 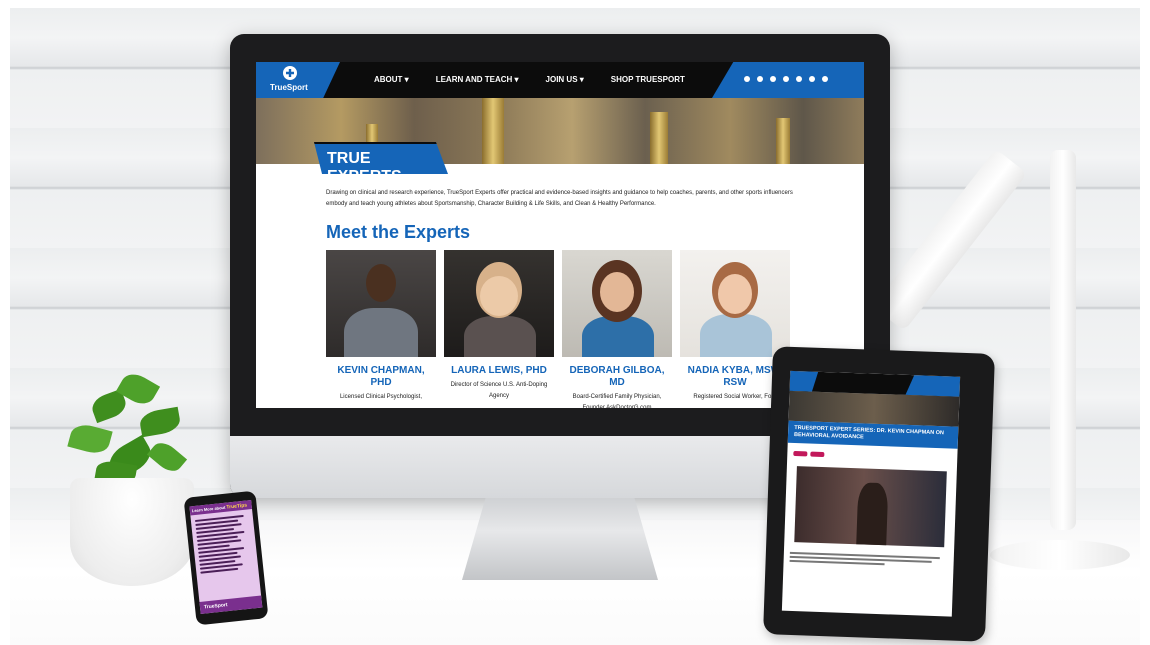 I want to click on expert-name: DEBORAH GILBOA, MD, so click(x=617, y=377).